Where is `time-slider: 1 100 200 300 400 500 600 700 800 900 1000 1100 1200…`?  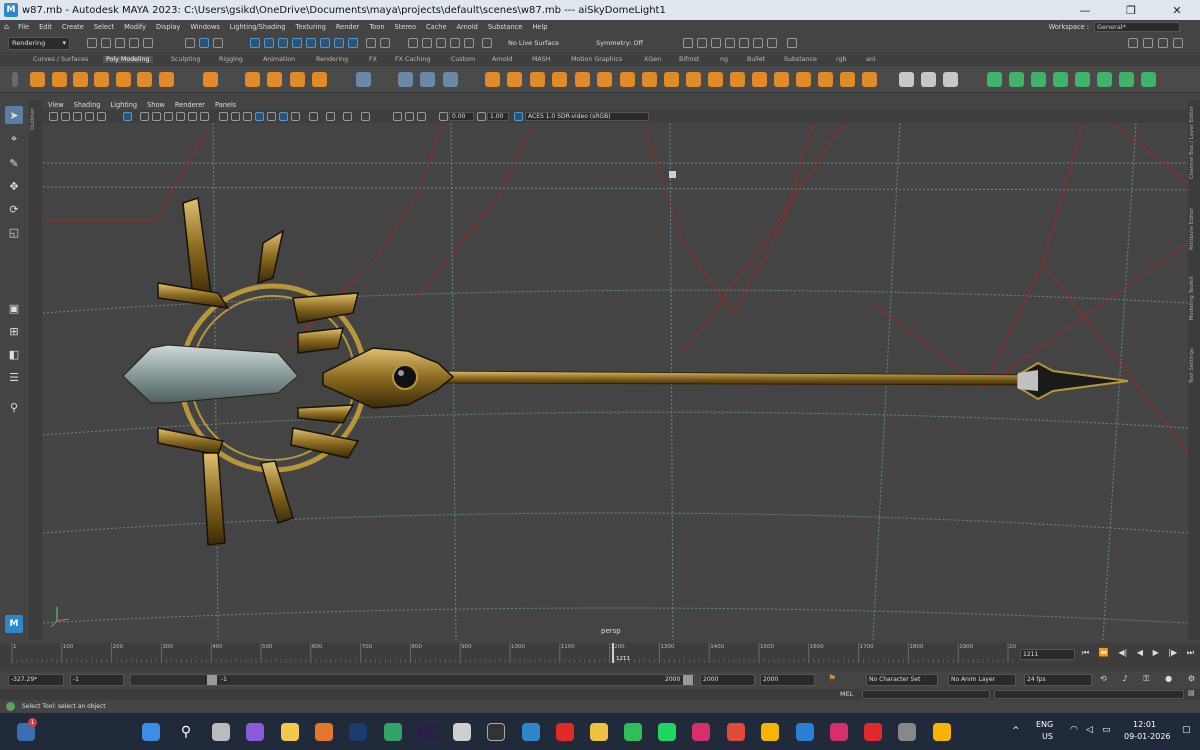
time-slider: 1 100 200 300 400 500 600 700 800 900 1000 1100 1200… is located at coordinates (600, 657).